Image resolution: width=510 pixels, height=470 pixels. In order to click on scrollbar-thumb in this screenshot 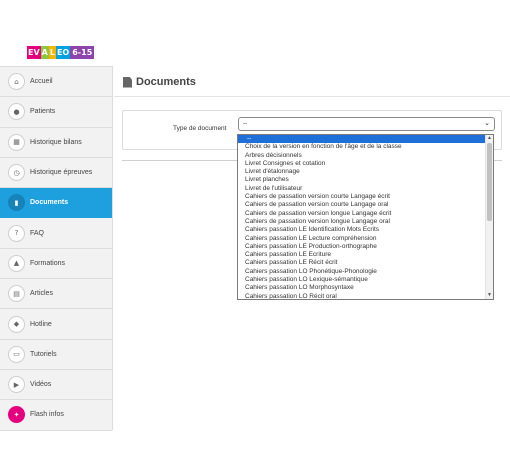, I will do `click(489, 182)`.